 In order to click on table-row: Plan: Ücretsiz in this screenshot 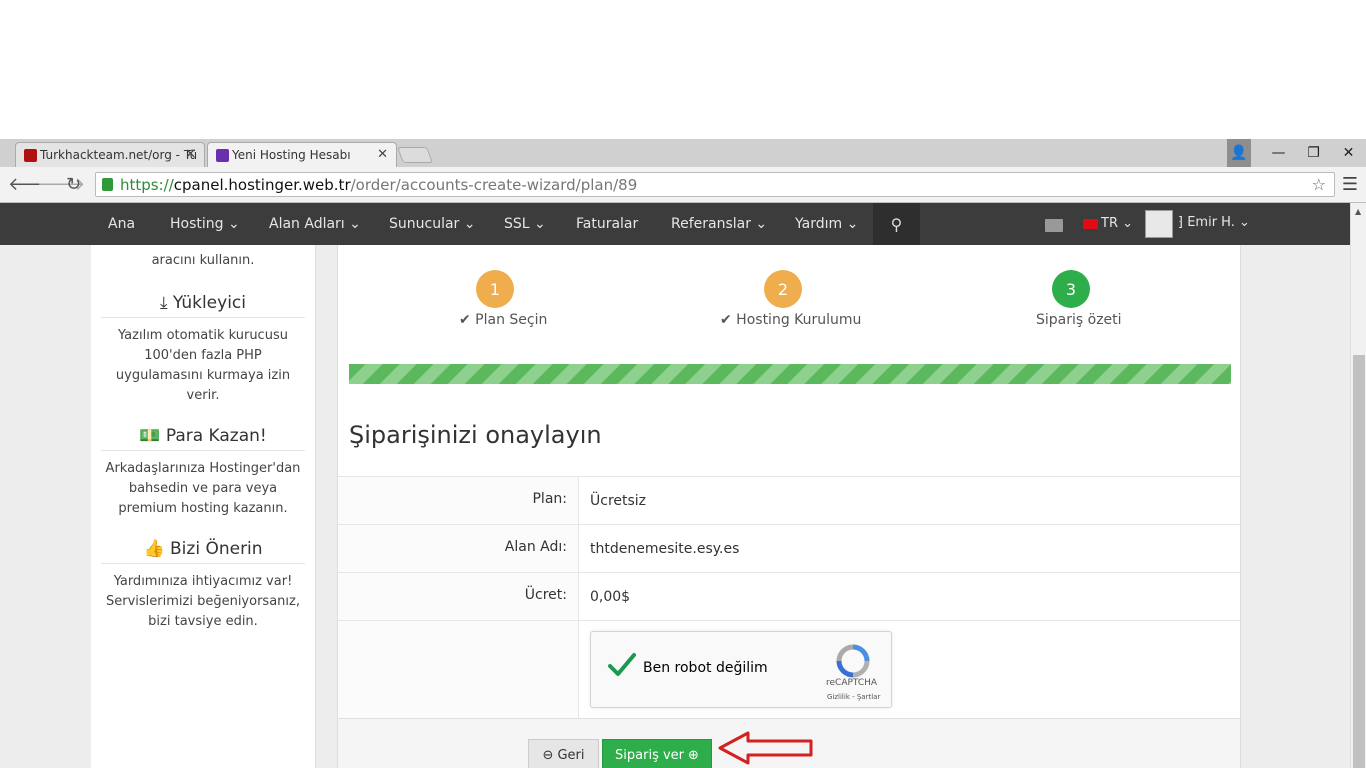, I will do `click(789, 500)`.